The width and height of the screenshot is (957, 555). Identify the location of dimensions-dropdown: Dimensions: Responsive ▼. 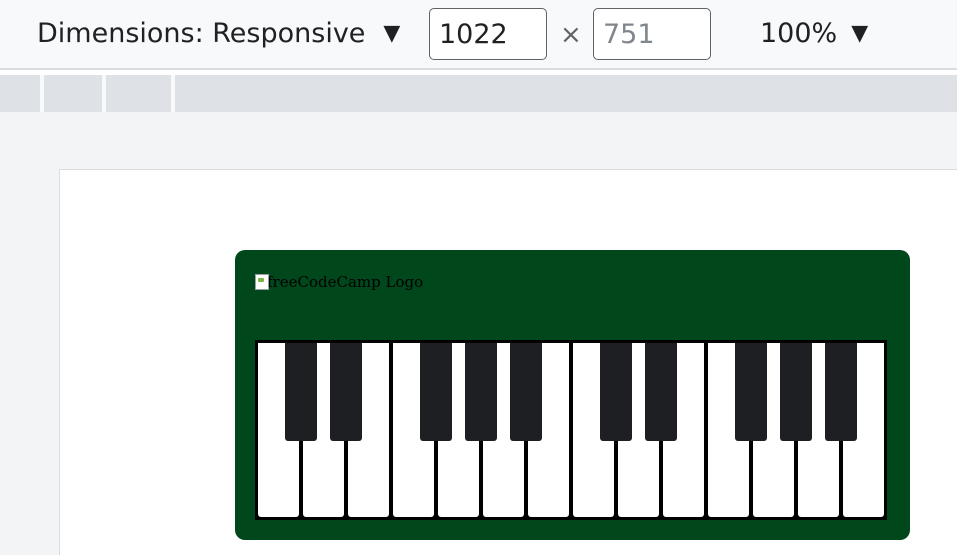
(218, 33).